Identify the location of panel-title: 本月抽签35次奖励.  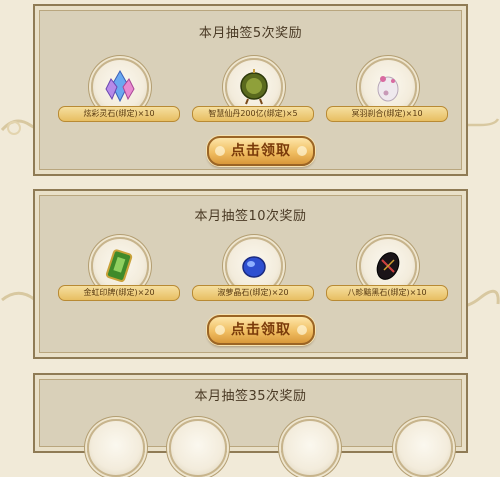
(250, 396).